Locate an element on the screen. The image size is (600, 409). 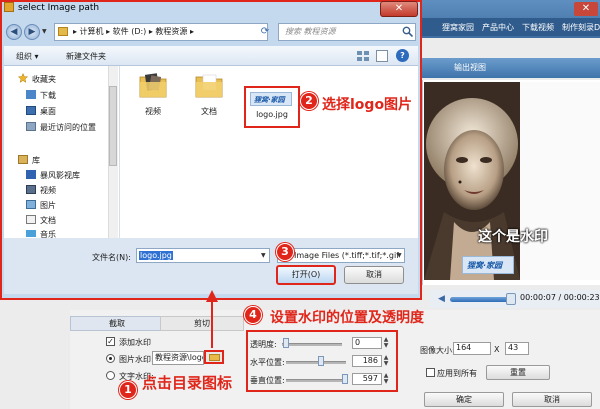
search-icon is located at coordinates (407, 31).